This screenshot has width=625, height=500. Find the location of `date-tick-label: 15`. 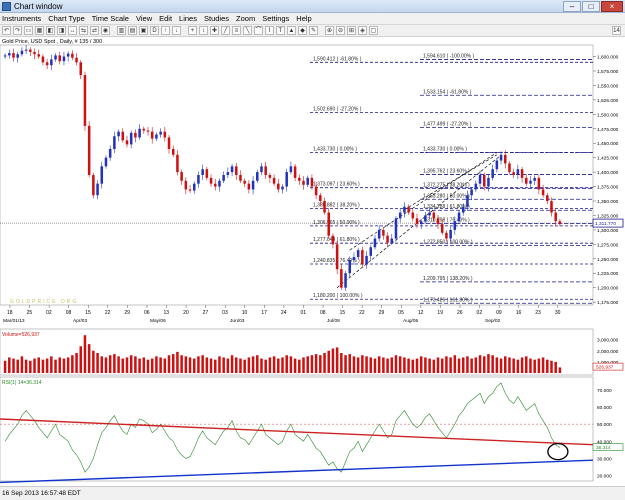

date-tick-label: 15 is located at coordinates (88, 313).